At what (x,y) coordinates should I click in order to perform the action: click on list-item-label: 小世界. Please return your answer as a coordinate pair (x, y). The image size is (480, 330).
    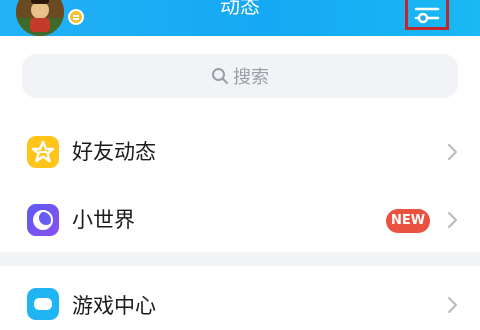
    Looking at the image, I should click on (103, 220).